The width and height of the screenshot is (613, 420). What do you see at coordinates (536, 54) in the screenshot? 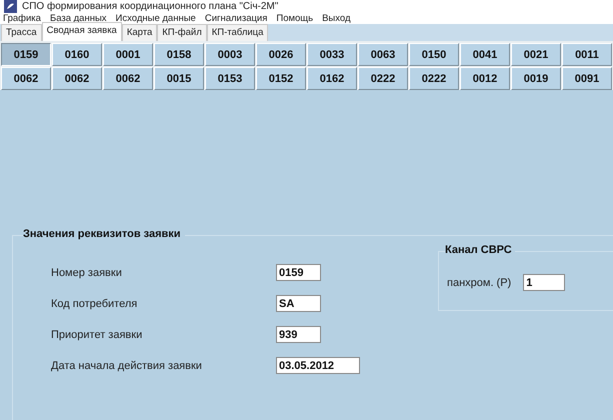
I see `request-button: 0021` at bounding box center [536, 54].